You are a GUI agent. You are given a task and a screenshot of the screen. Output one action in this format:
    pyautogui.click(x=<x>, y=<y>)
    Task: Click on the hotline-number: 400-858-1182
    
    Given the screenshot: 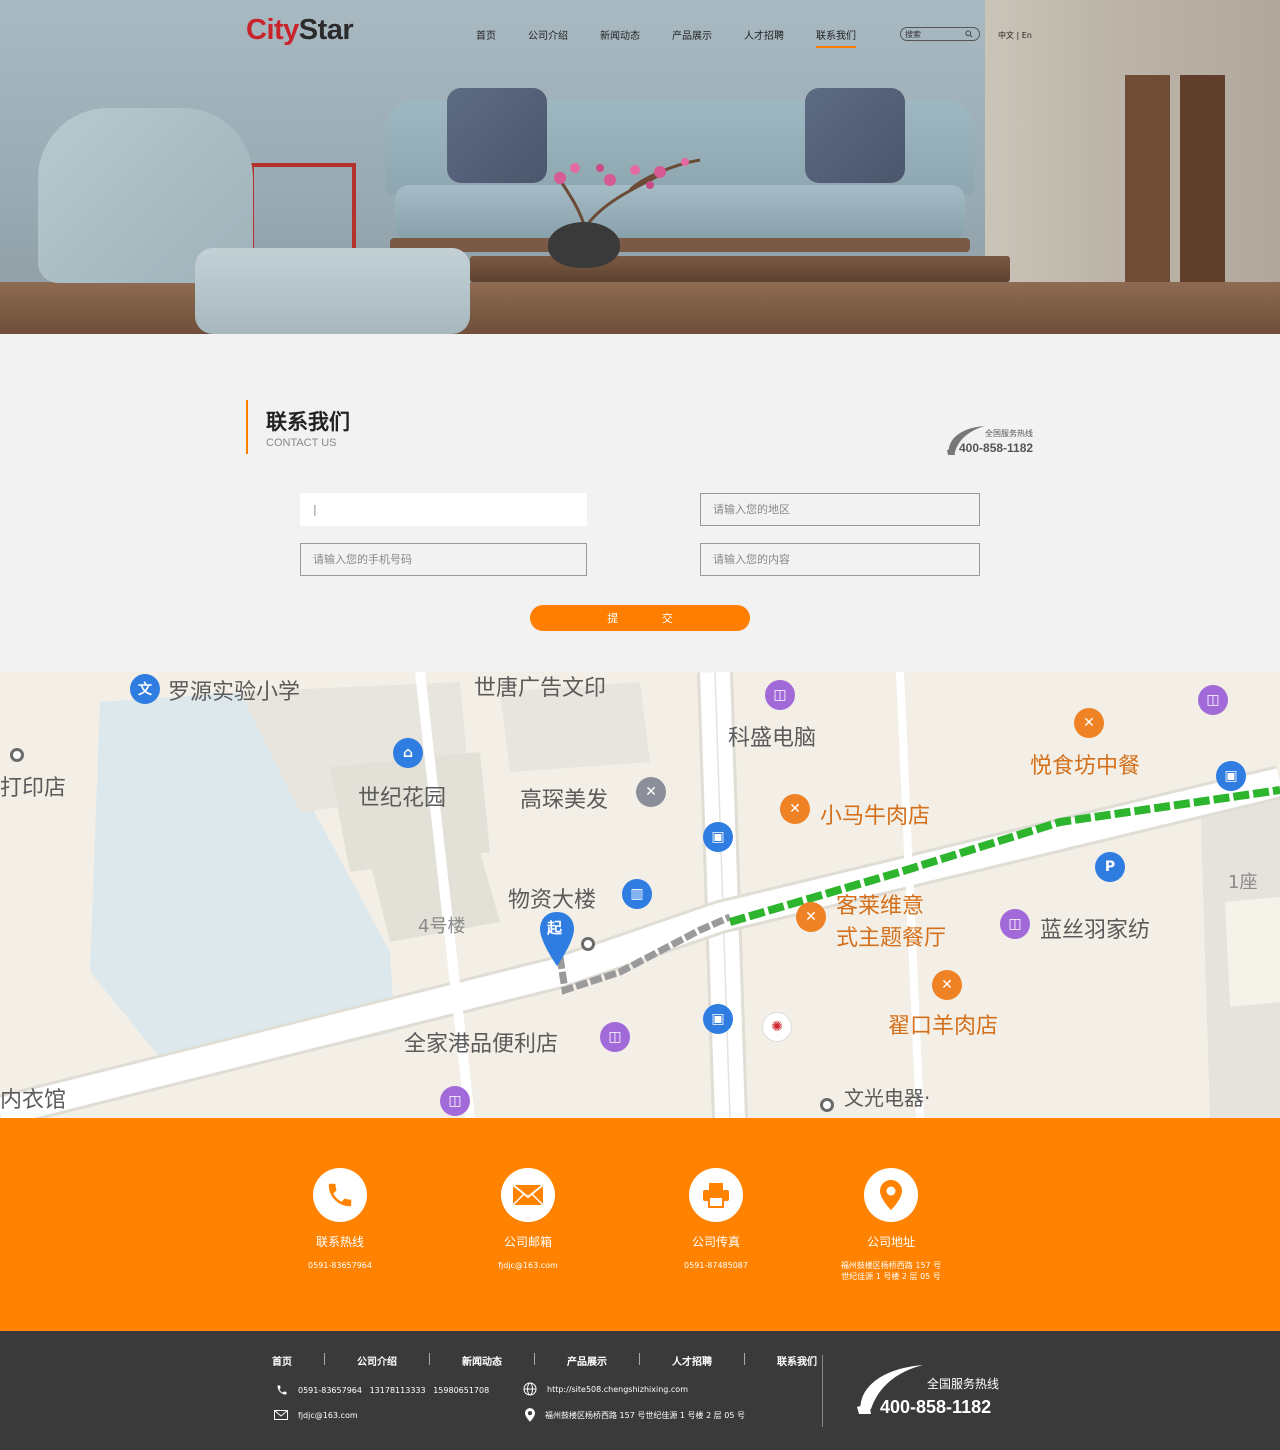 What is the action you would take?
    pyautogui.click(x=996, y=448)
    